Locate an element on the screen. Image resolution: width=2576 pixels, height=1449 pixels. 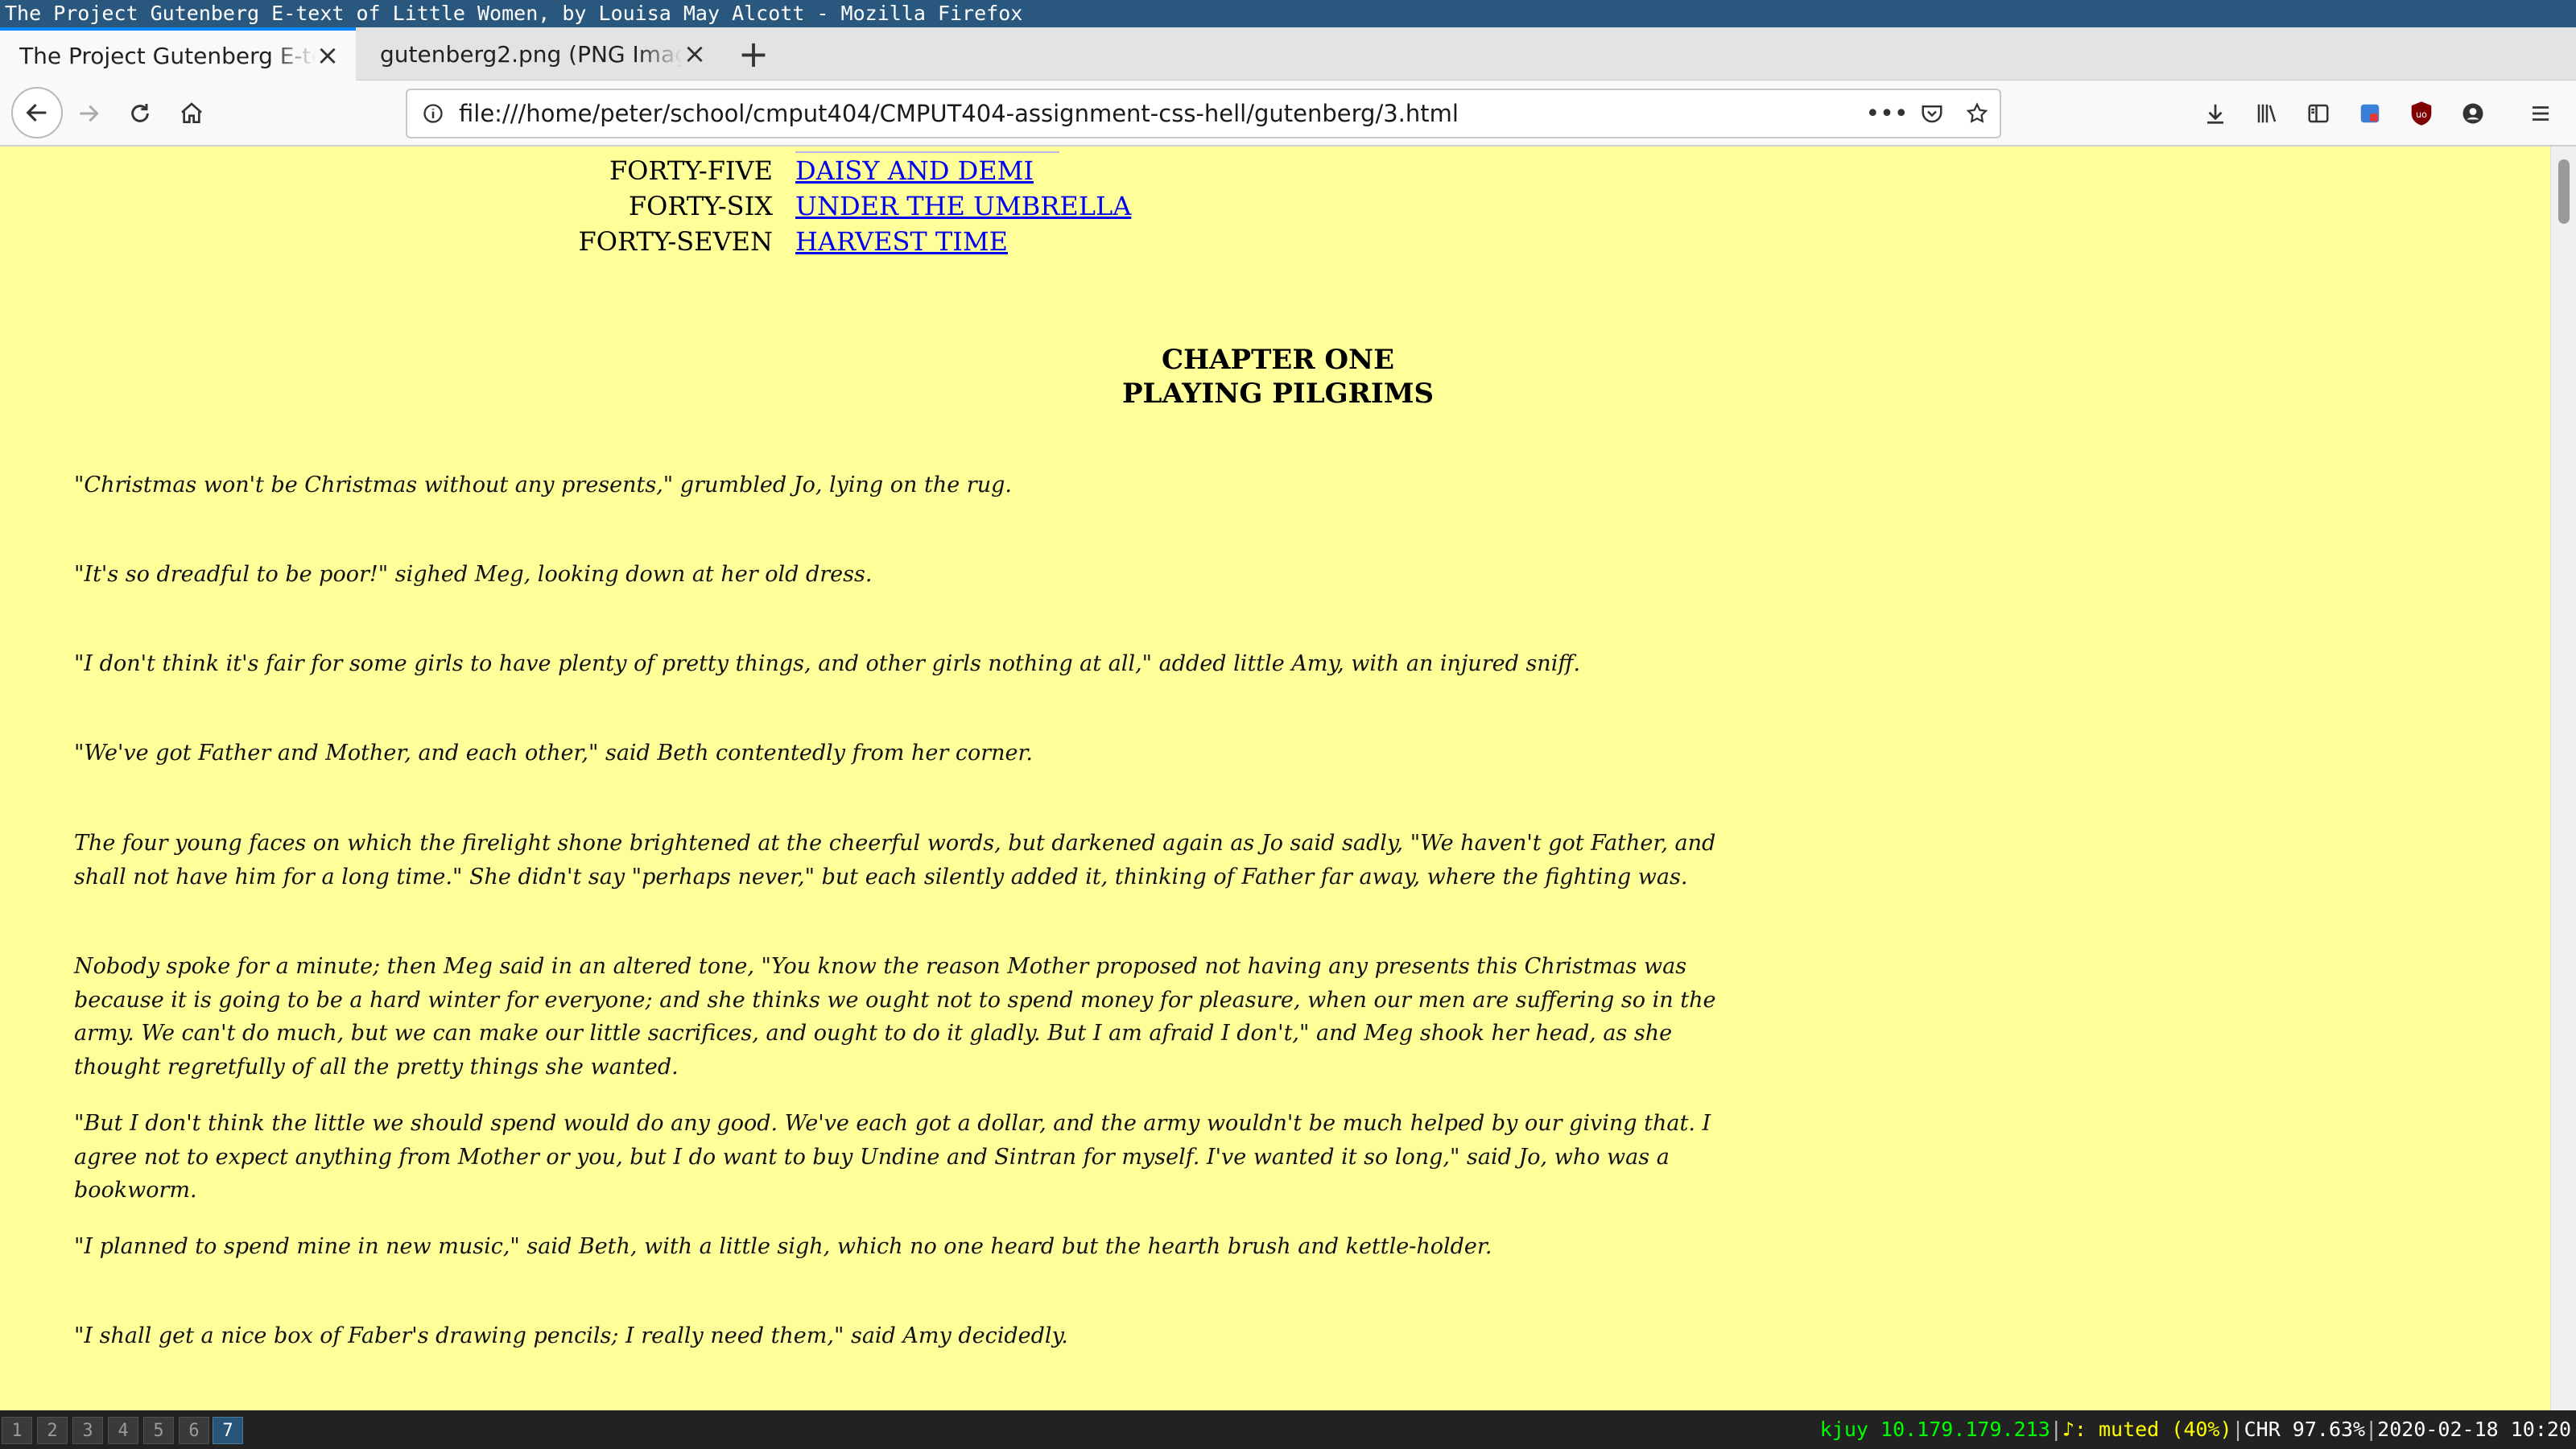
menu-icon is located at coordinates (2540, 113).